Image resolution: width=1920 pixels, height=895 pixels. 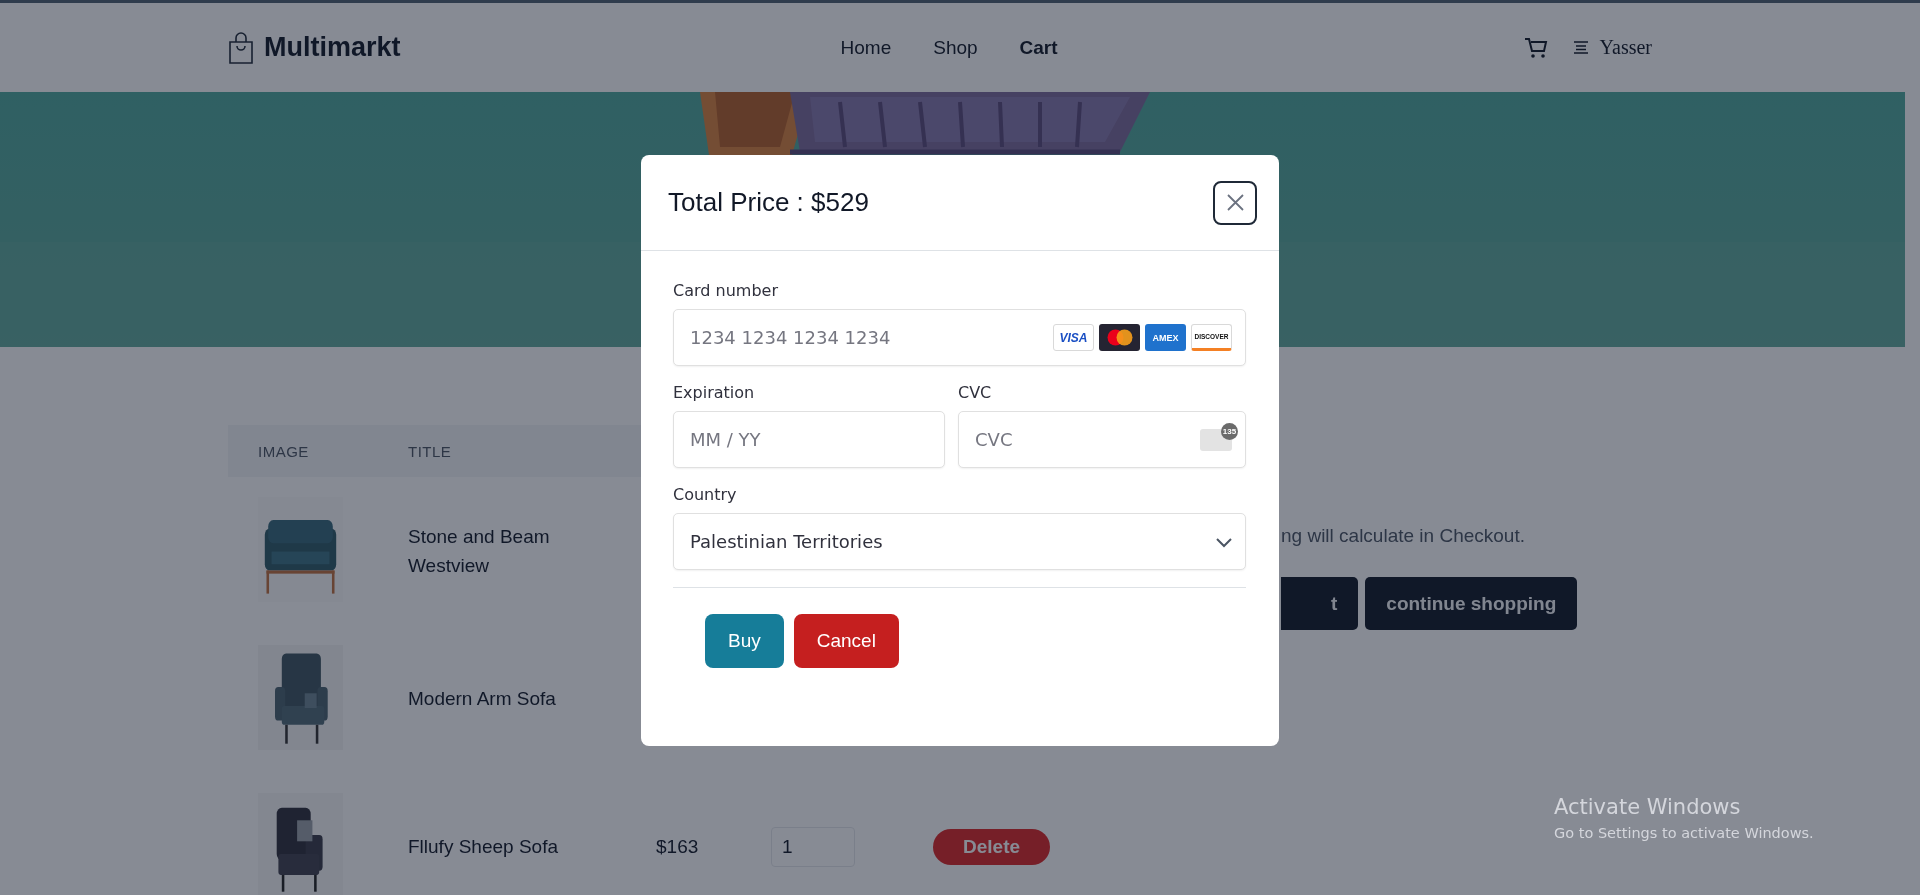 I want to click on cancel-button: Cancel, so click(x=846, y=641).